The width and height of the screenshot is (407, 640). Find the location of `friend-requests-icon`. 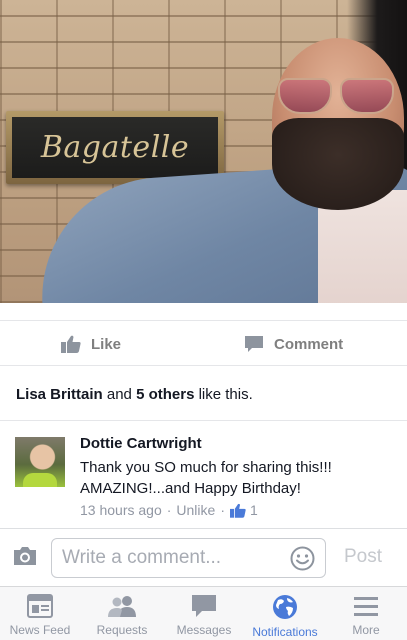

friend-requests-icon is located at coordinates (122, 606).